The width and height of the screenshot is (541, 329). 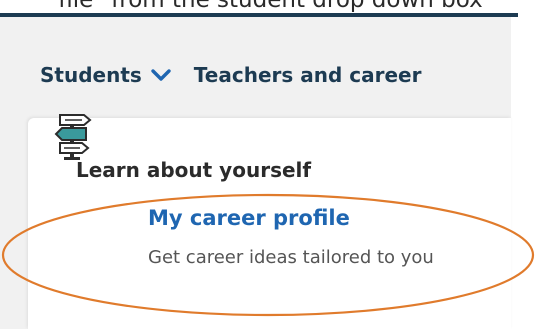 I want to click on my-career-profile-description: Get career ideas tailored to you, so click(x=291, y=257).